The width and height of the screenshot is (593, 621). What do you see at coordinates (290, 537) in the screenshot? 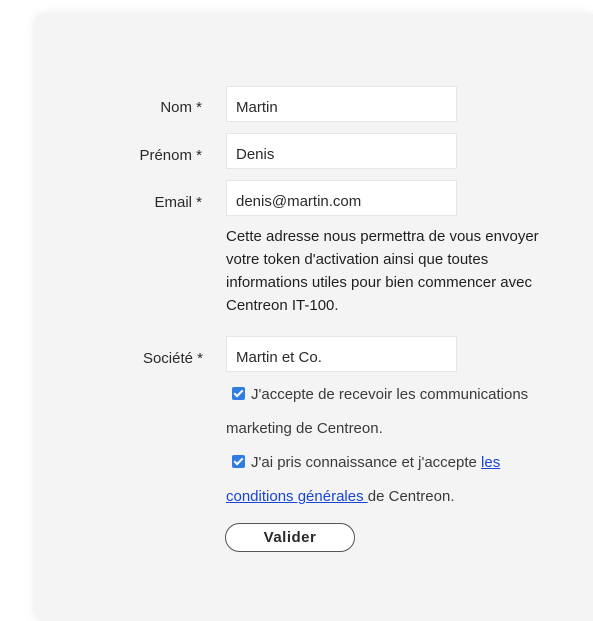
I see `submit-button: Valider` at bounding box center [290, 537].